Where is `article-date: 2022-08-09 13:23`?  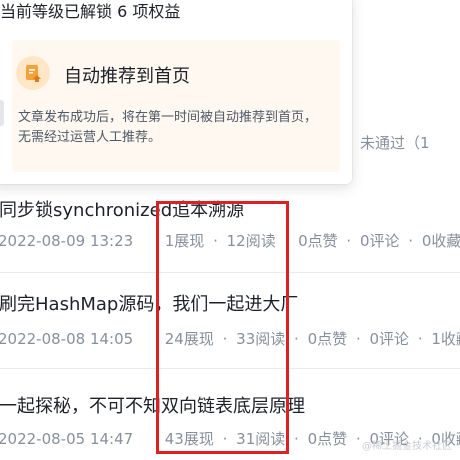
article-date: 2022-08-09 13:23 is located at coordinates (67, 241).